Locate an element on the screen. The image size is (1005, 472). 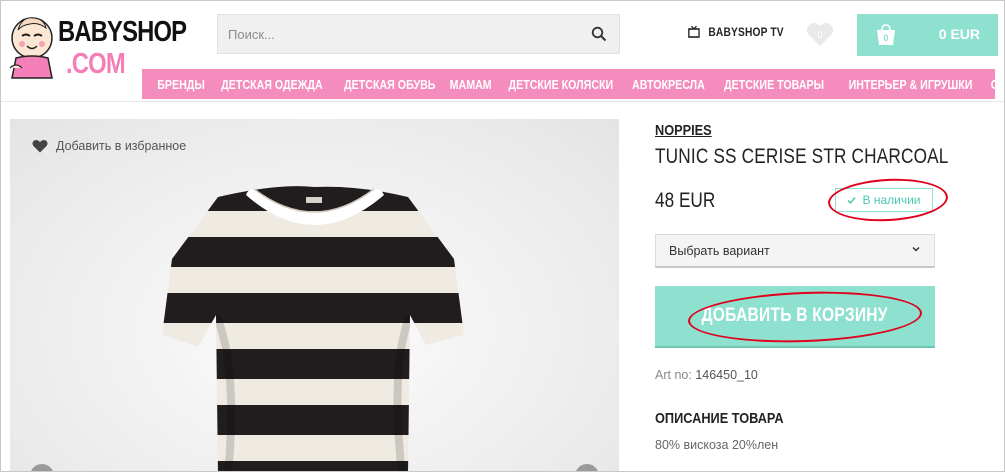
logo-domain: .COM is located at coordinates (96, 64).